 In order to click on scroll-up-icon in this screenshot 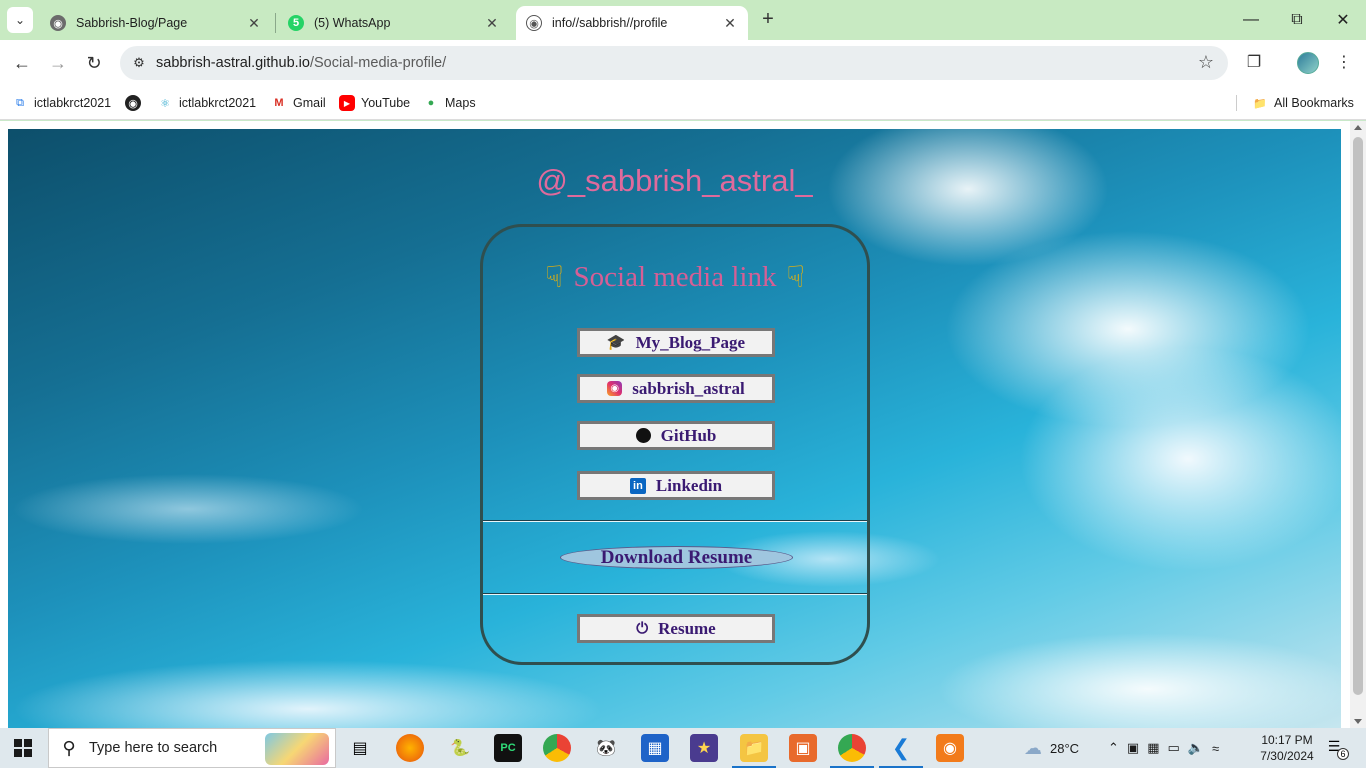, I will do `click(1358, 127)`.